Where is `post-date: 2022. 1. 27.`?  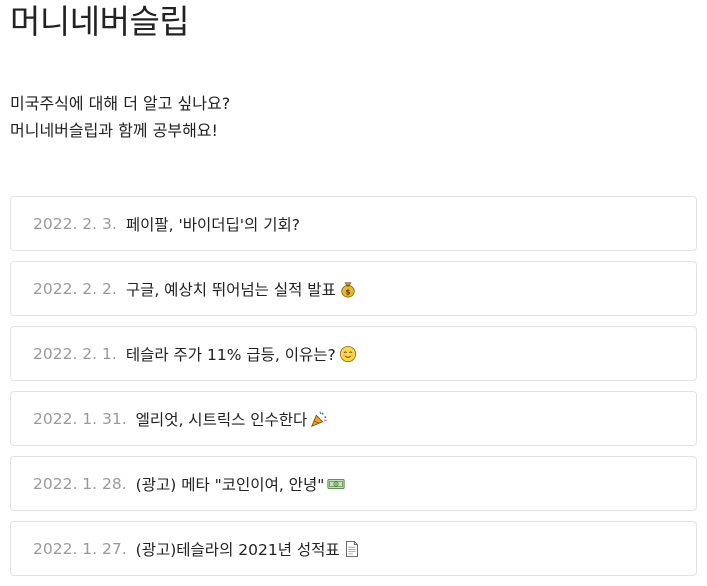 post-date: 2022. 1. 27. is located at coordinates (80, 548).